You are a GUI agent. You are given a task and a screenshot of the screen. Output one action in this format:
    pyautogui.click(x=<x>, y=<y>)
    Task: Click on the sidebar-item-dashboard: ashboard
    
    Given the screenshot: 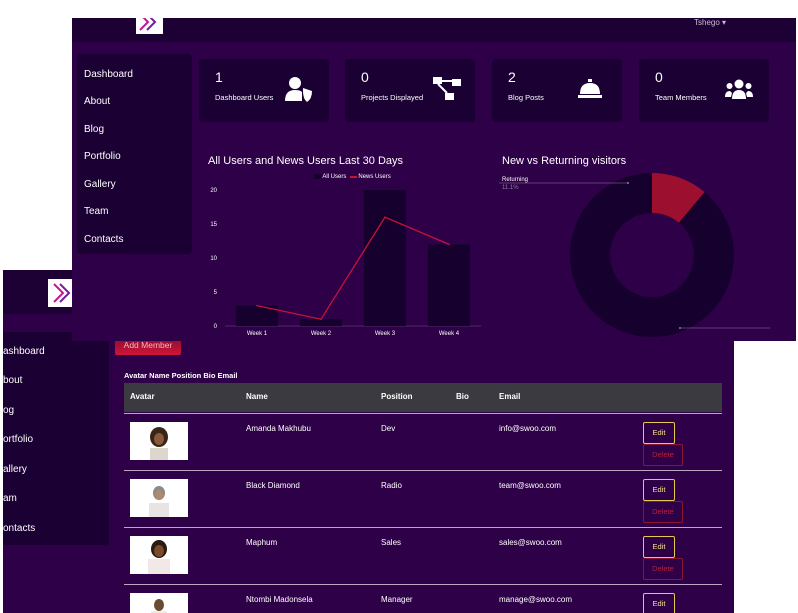 What is the action you would take?
    pyautogui.click(x=24, y=351)
    